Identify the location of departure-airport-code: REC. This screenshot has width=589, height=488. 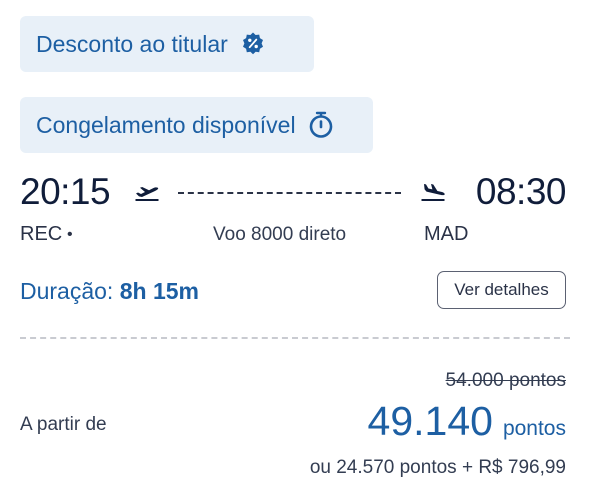
(41, 234).